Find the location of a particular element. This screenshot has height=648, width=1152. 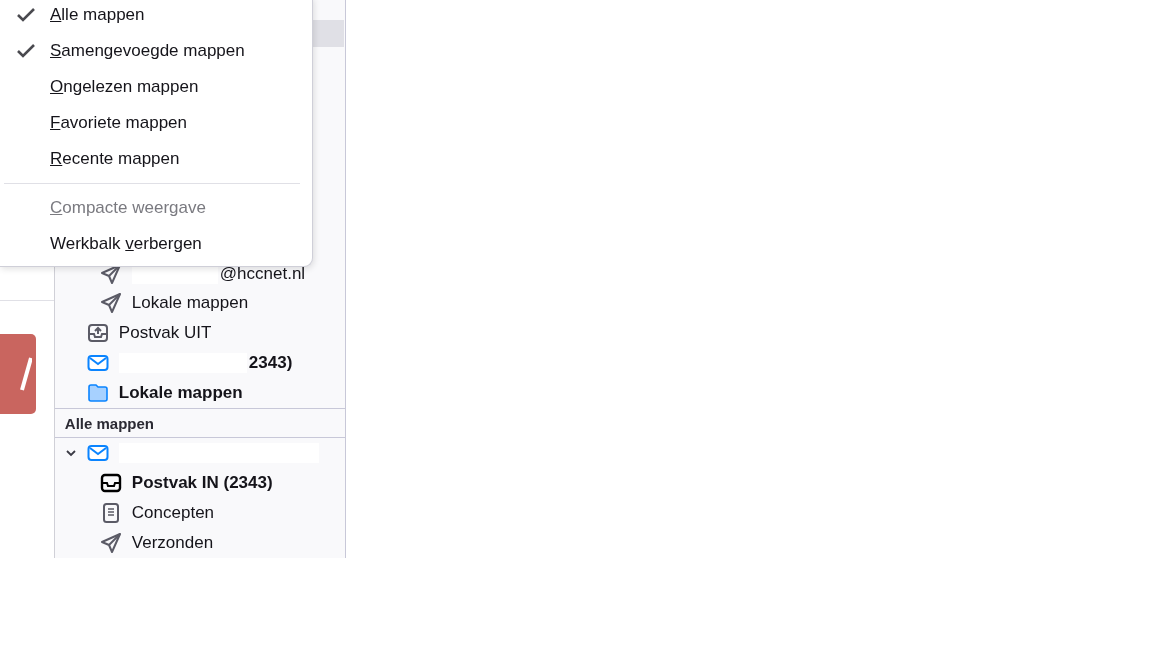

menu-item: Recente mappen is located at coordinates (156, 159).